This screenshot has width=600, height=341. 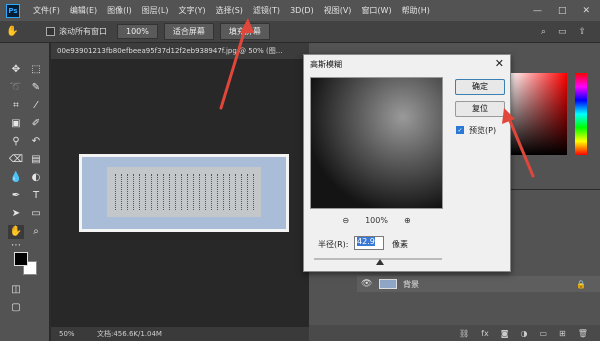 I want to click on brush-tool-icon: ✐, so click(x=36, y=124).